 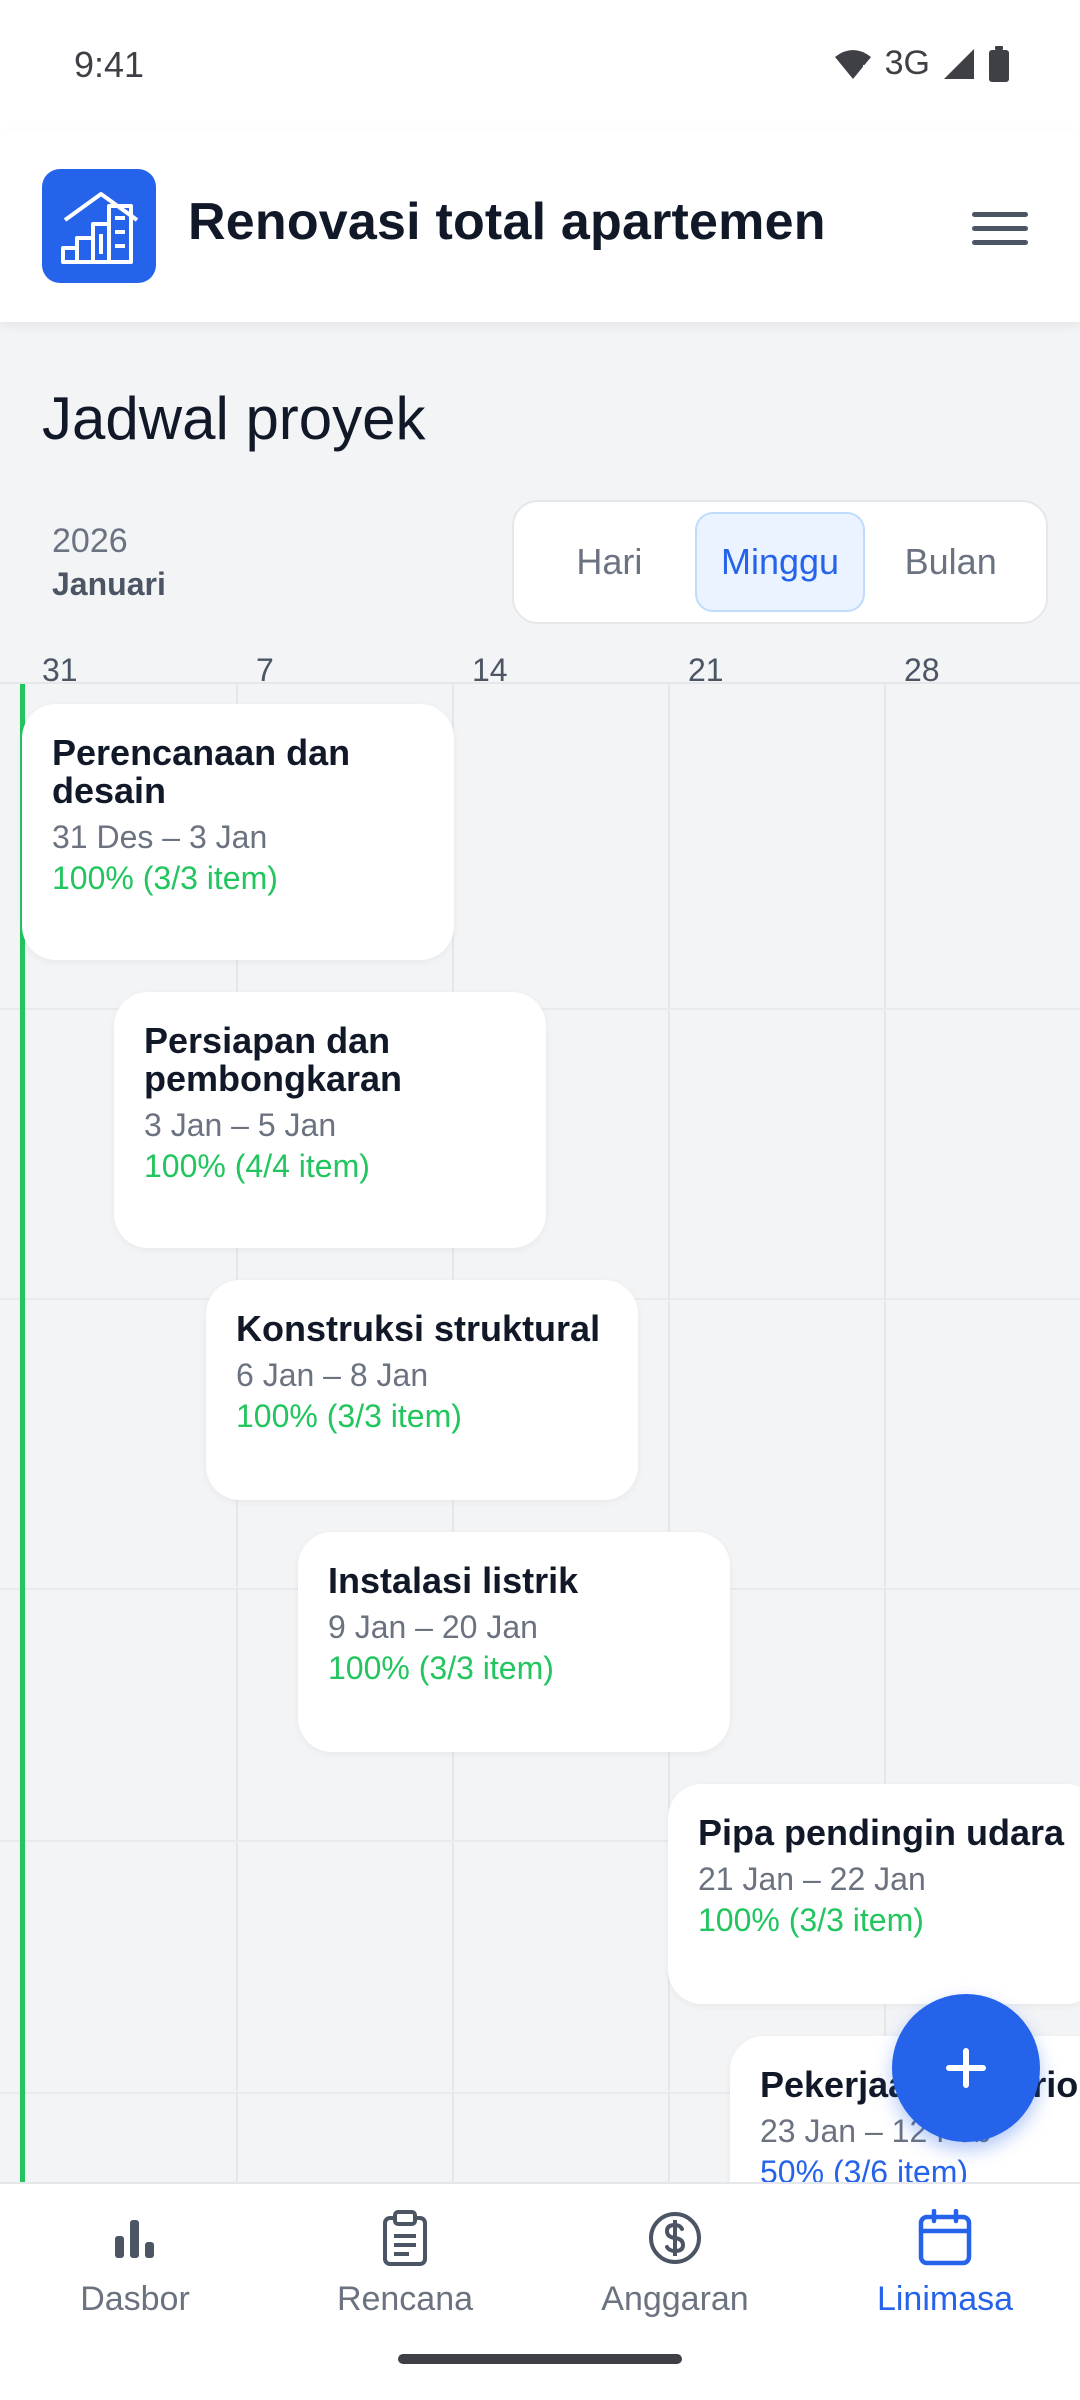 I want to click on signal-icon, so click(x=959, y=64).